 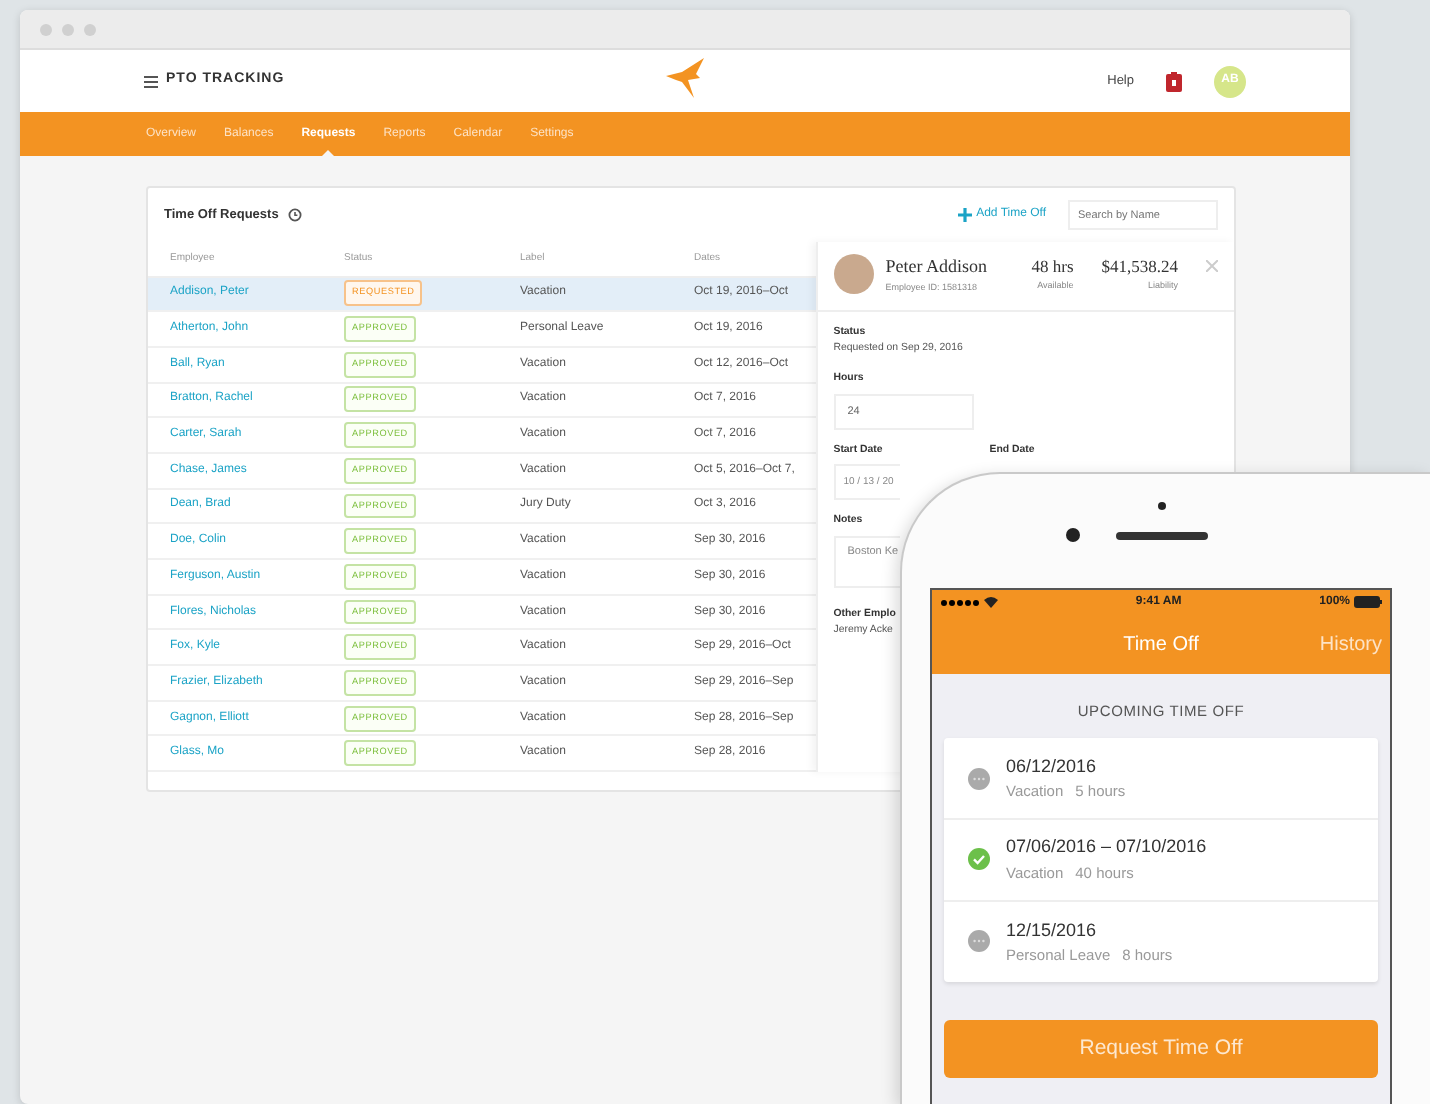 I want to click on camera-dot, so click(x=1073, y=535).